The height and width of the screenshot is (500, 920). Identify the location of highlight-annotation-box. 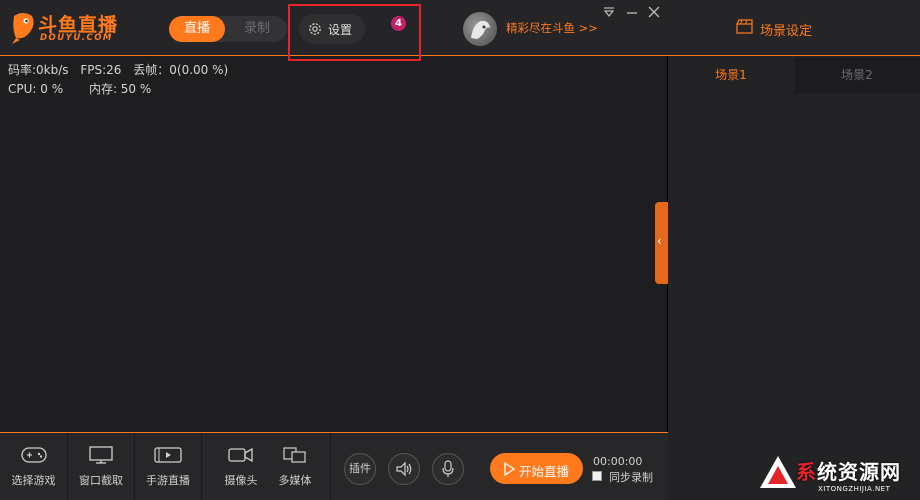
(354, 32).